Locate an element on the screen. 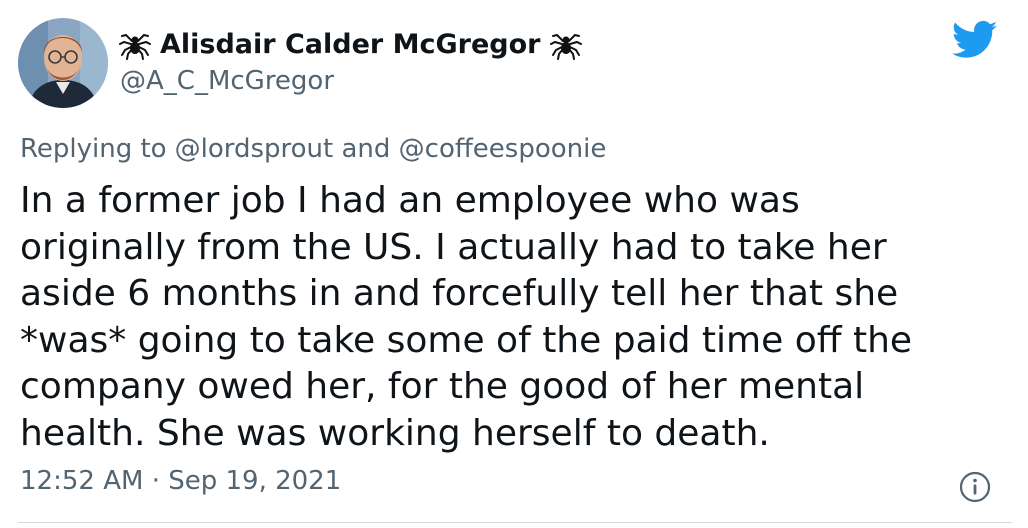 The width and height of the screenshot is (1028, 528). avatar is located at coordinates (63, 63).